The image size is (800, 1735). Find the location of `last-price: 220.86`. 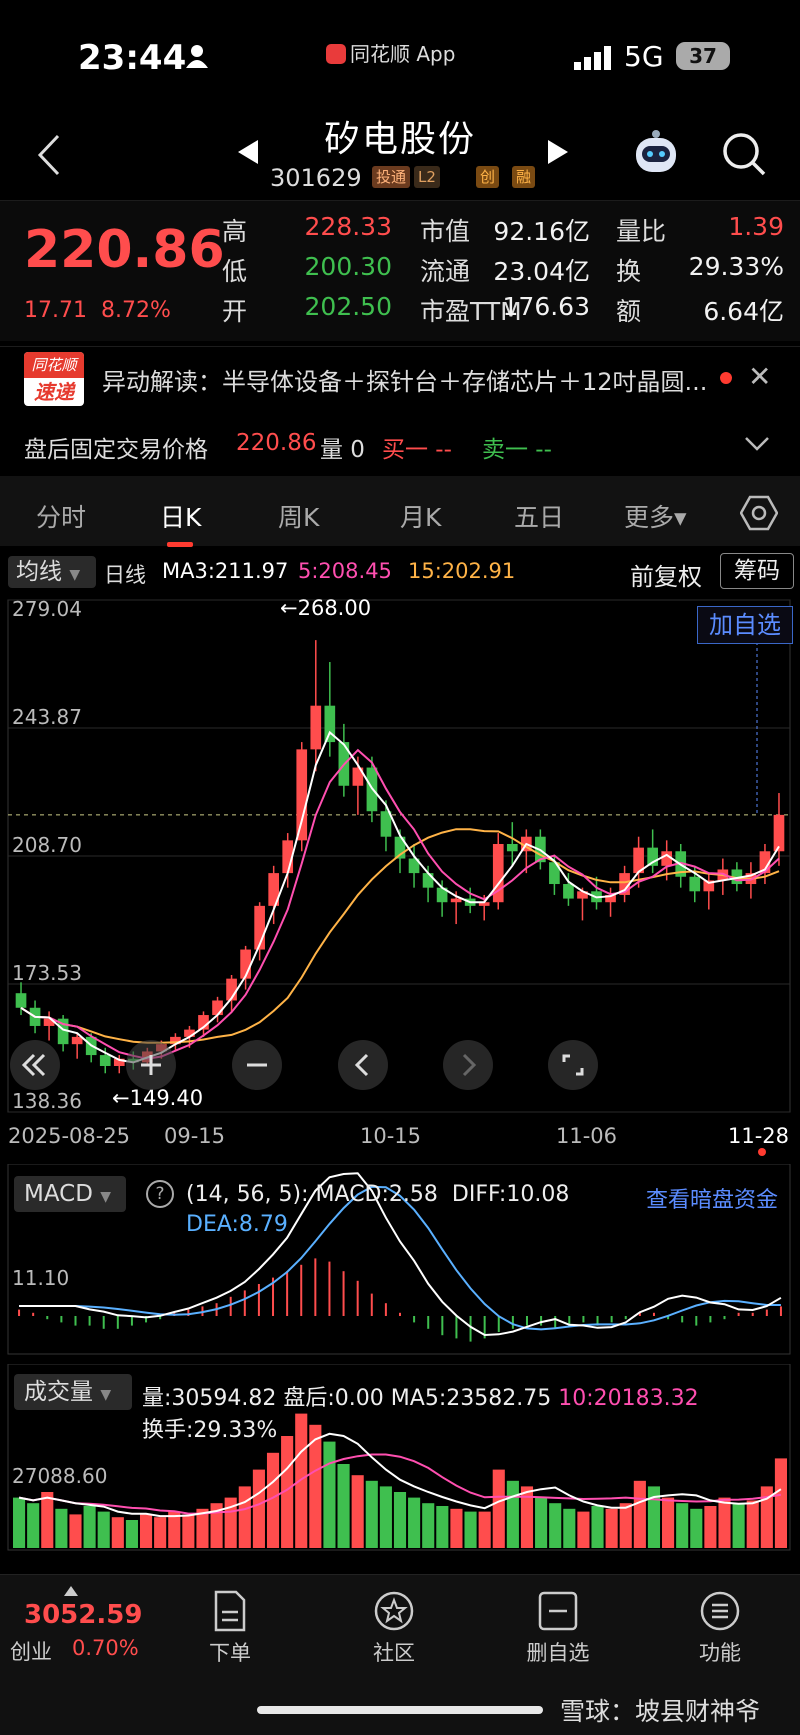

last-price: 220.86 is located at coordinates (124, 250).